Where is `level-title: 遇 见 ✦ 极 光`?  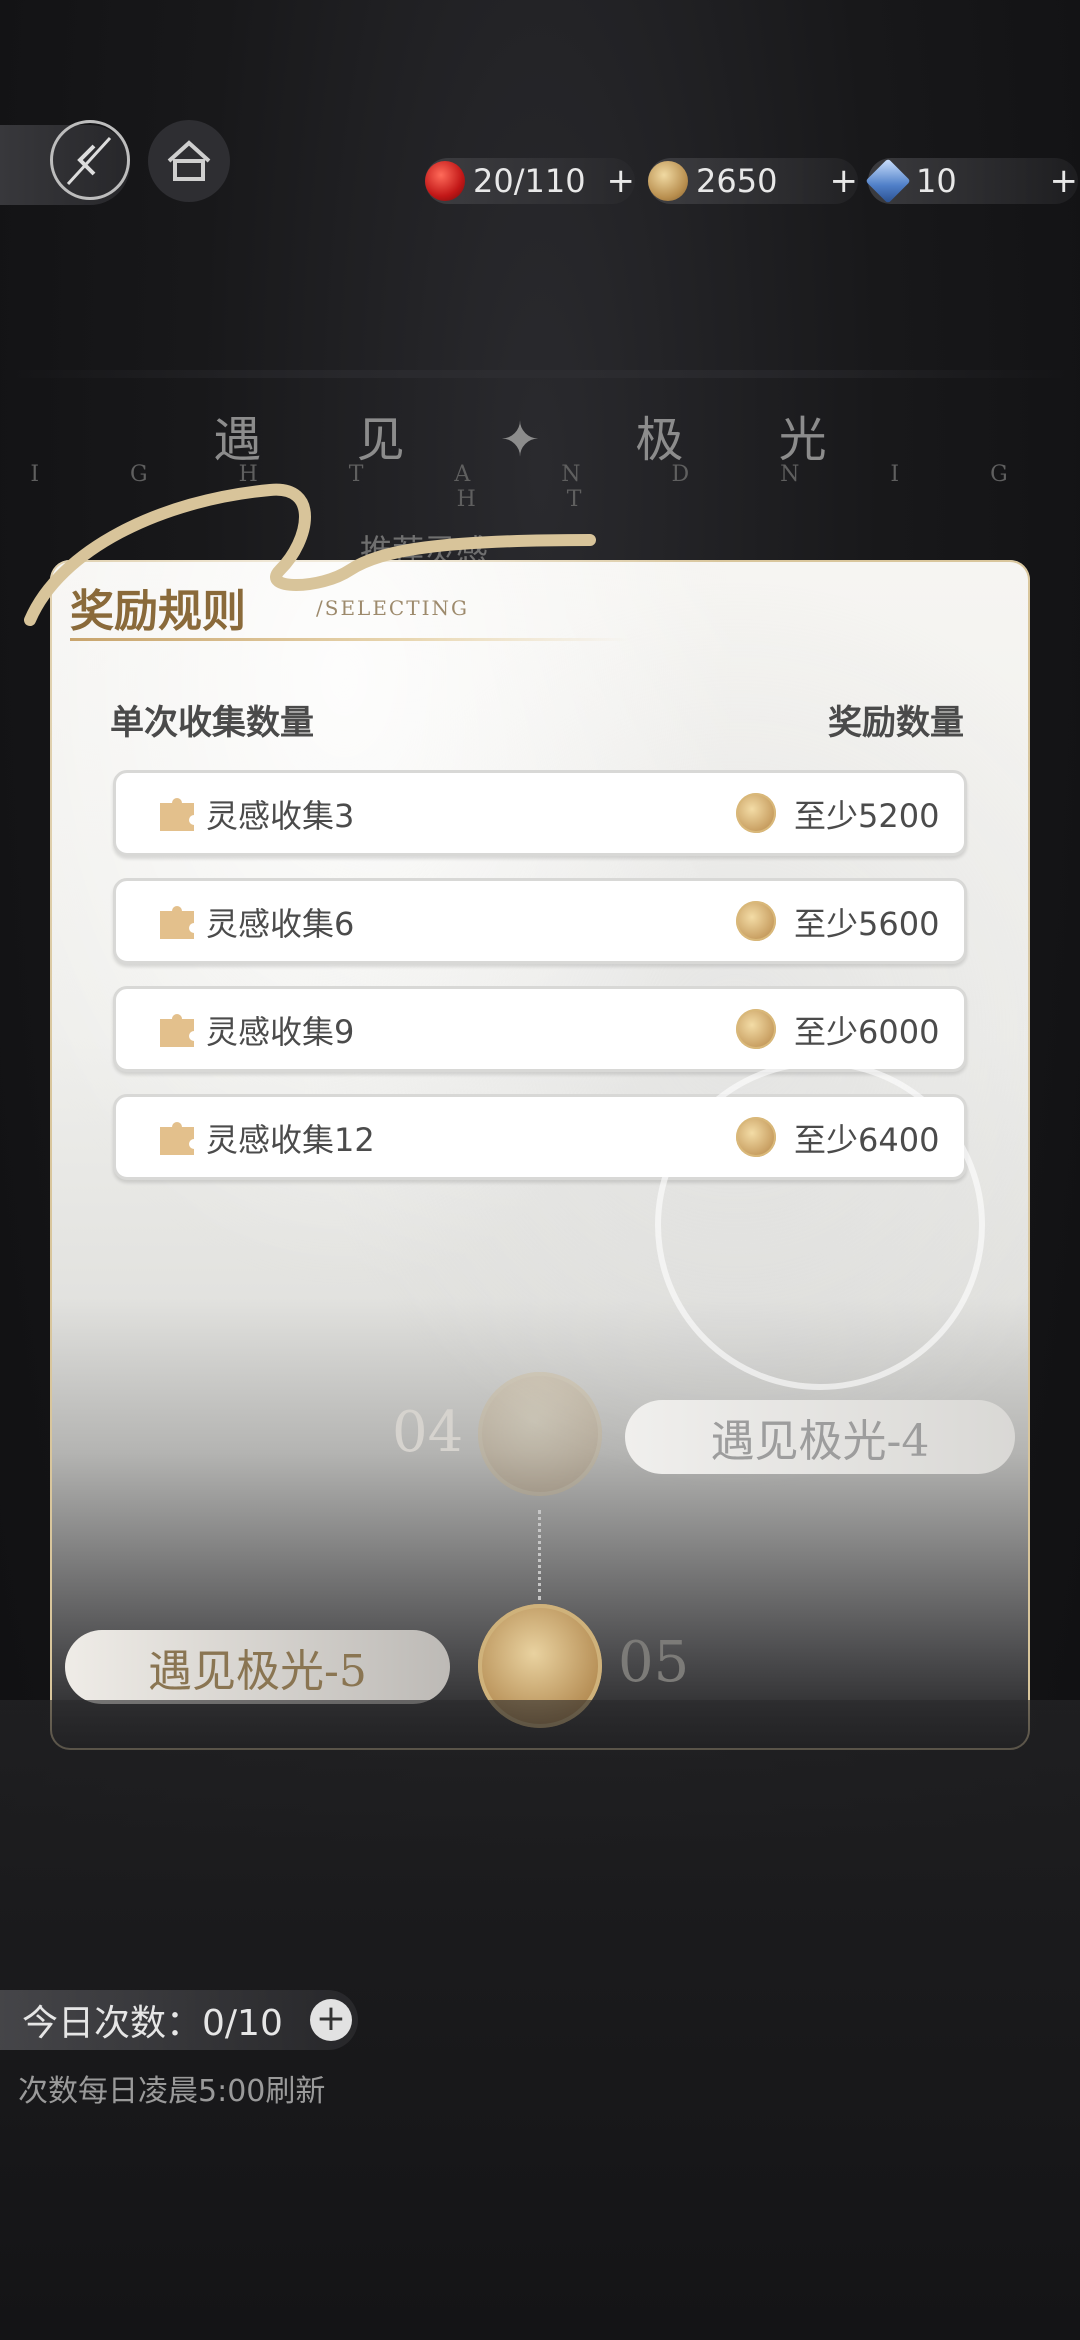
level-title: 遇 见 ✦ 极 光 is located at coordinates (540, 440).